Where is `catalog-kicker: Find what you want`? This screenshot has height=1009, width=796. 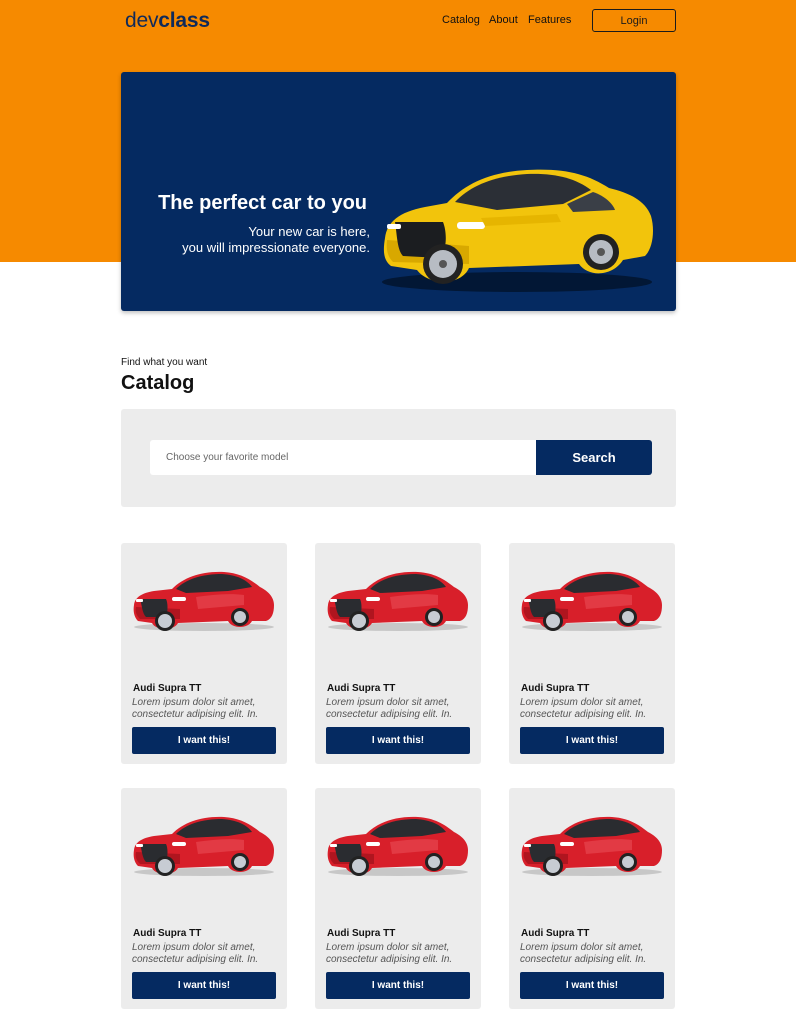 catalog-kicker: Find what you want is located at coordinates (164, 362).